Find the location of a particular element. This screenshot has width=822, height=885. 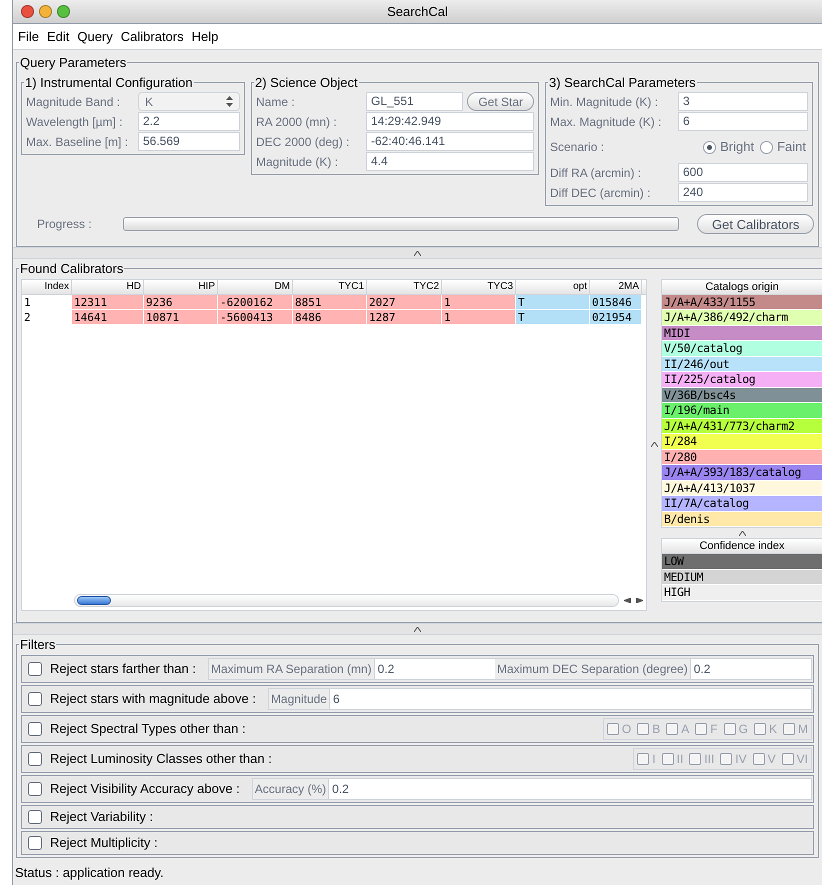

column-header: TYC2 is located at coordinates (404, 287).